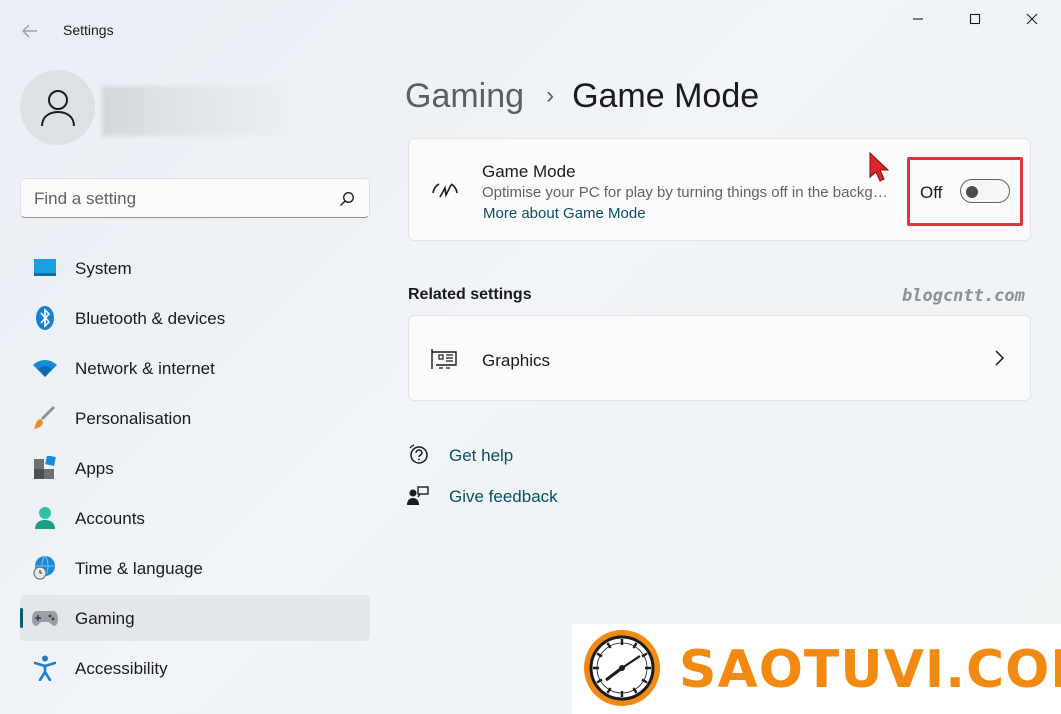  Describe the element at coordinates (139, 568) in the screenshot. I see `sidebar-item-label: Time & language` at that location.